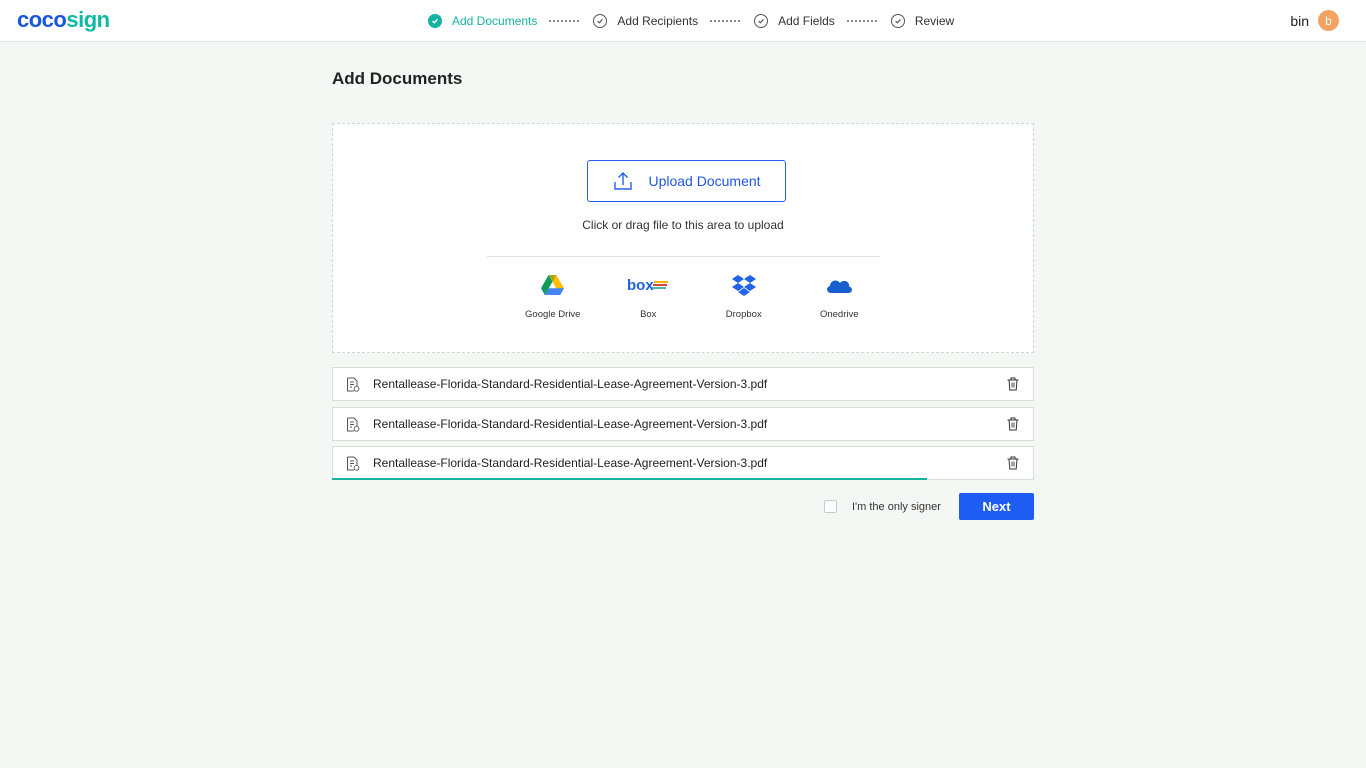 The image size is (1366, 768). I want to click on box-icon: box, so click(648, 285).